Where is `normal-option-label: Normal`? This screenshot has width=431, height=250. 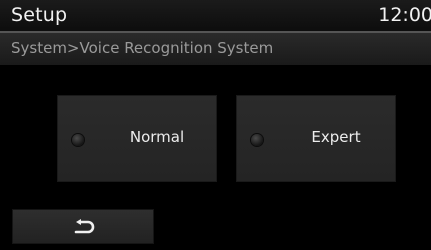
normal-option-label: Normal is located at coordinates (157, 137).